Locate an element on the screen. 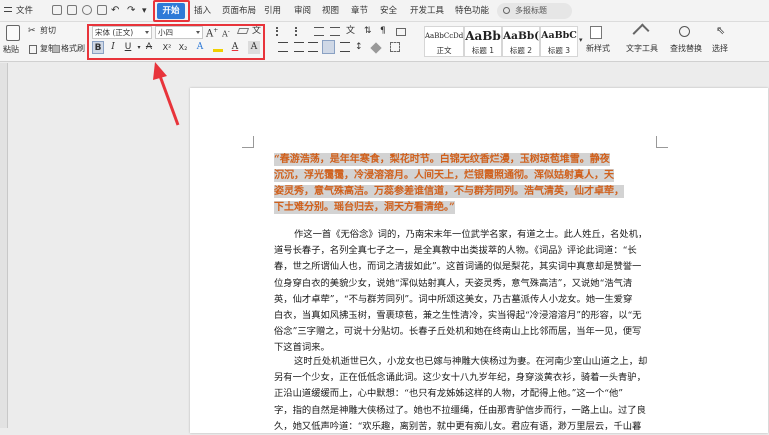 The height and width of the screenshot is (435, 769). style-label: 标题 3 is located at coordinates (559, 50).